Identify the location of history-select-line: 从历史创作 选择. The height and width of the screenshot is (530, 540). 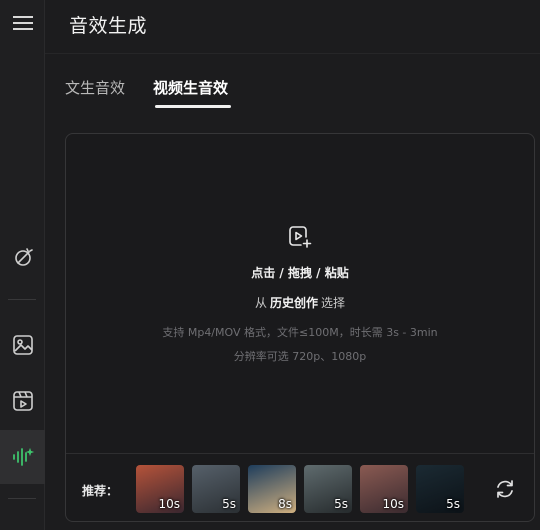
(300, 302).